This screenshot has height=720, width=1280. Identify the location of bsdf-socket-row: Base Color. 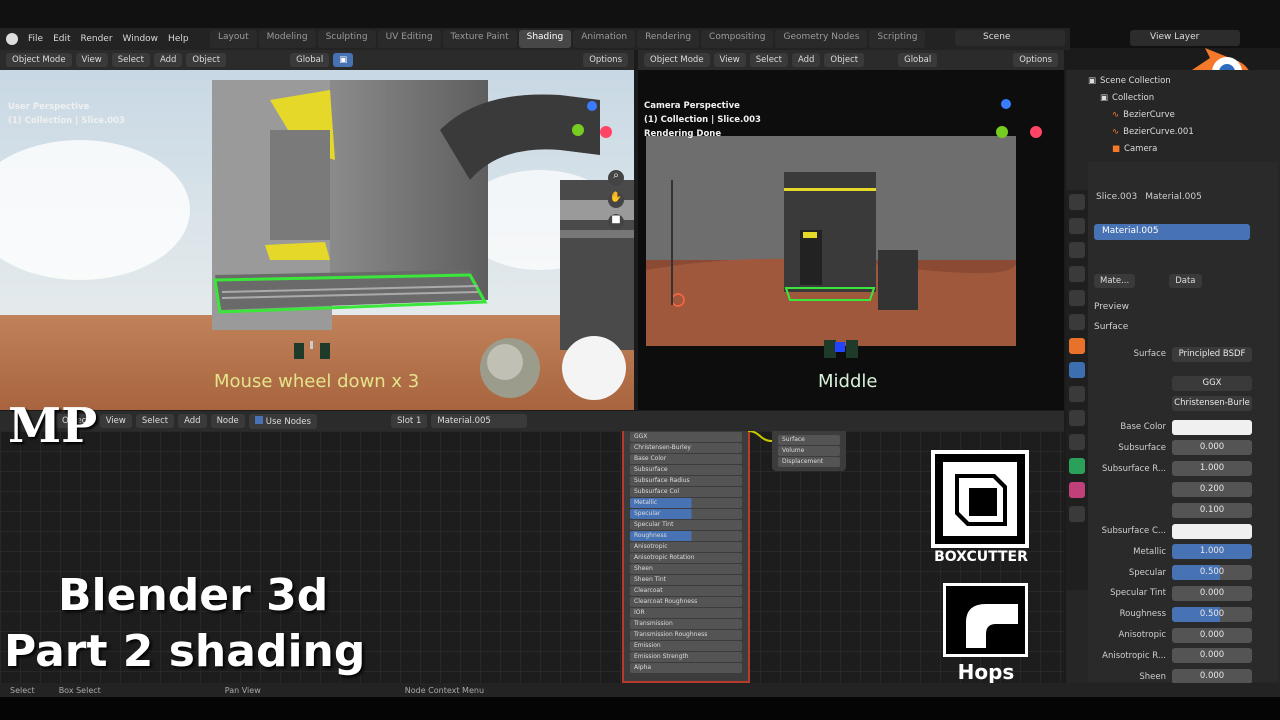
(686, 459).